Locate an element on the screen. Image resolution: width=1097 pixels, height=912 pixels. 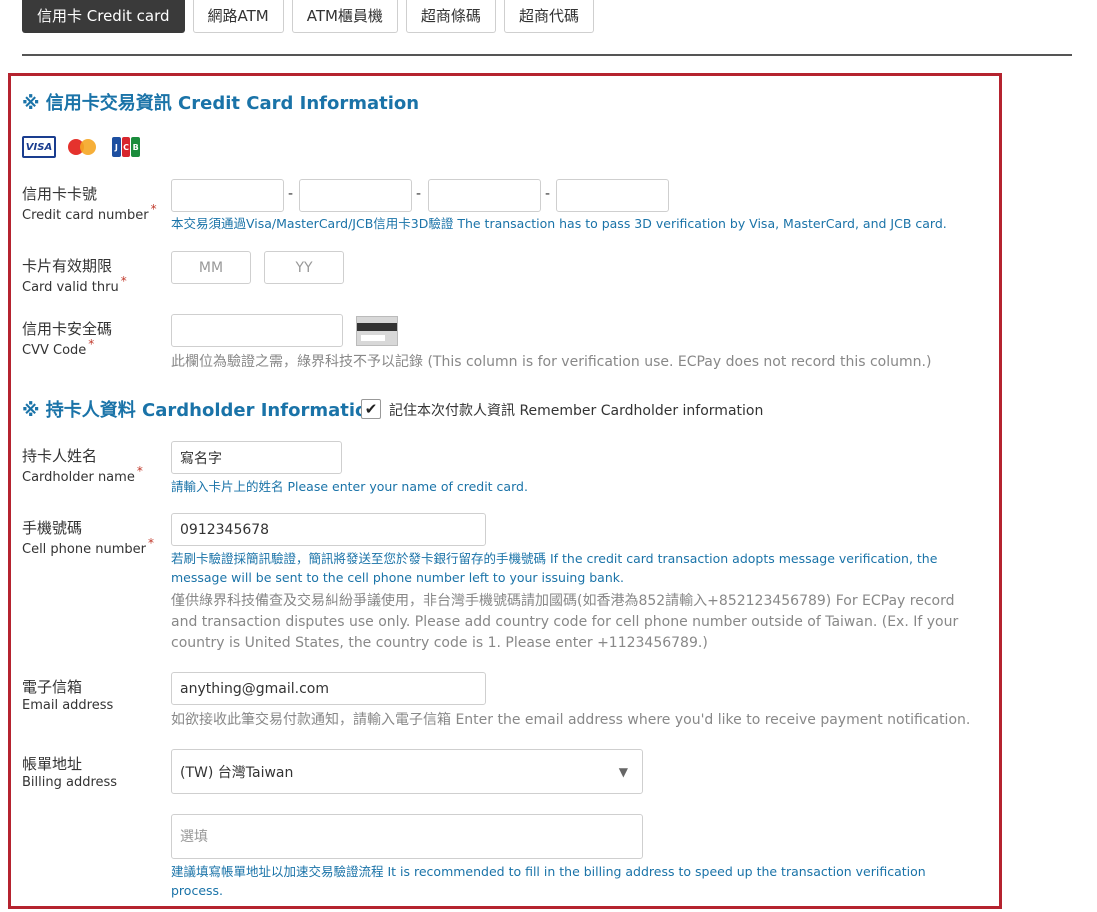
phone-label-en: Cell phone number * is located at coordinates (88, 546).